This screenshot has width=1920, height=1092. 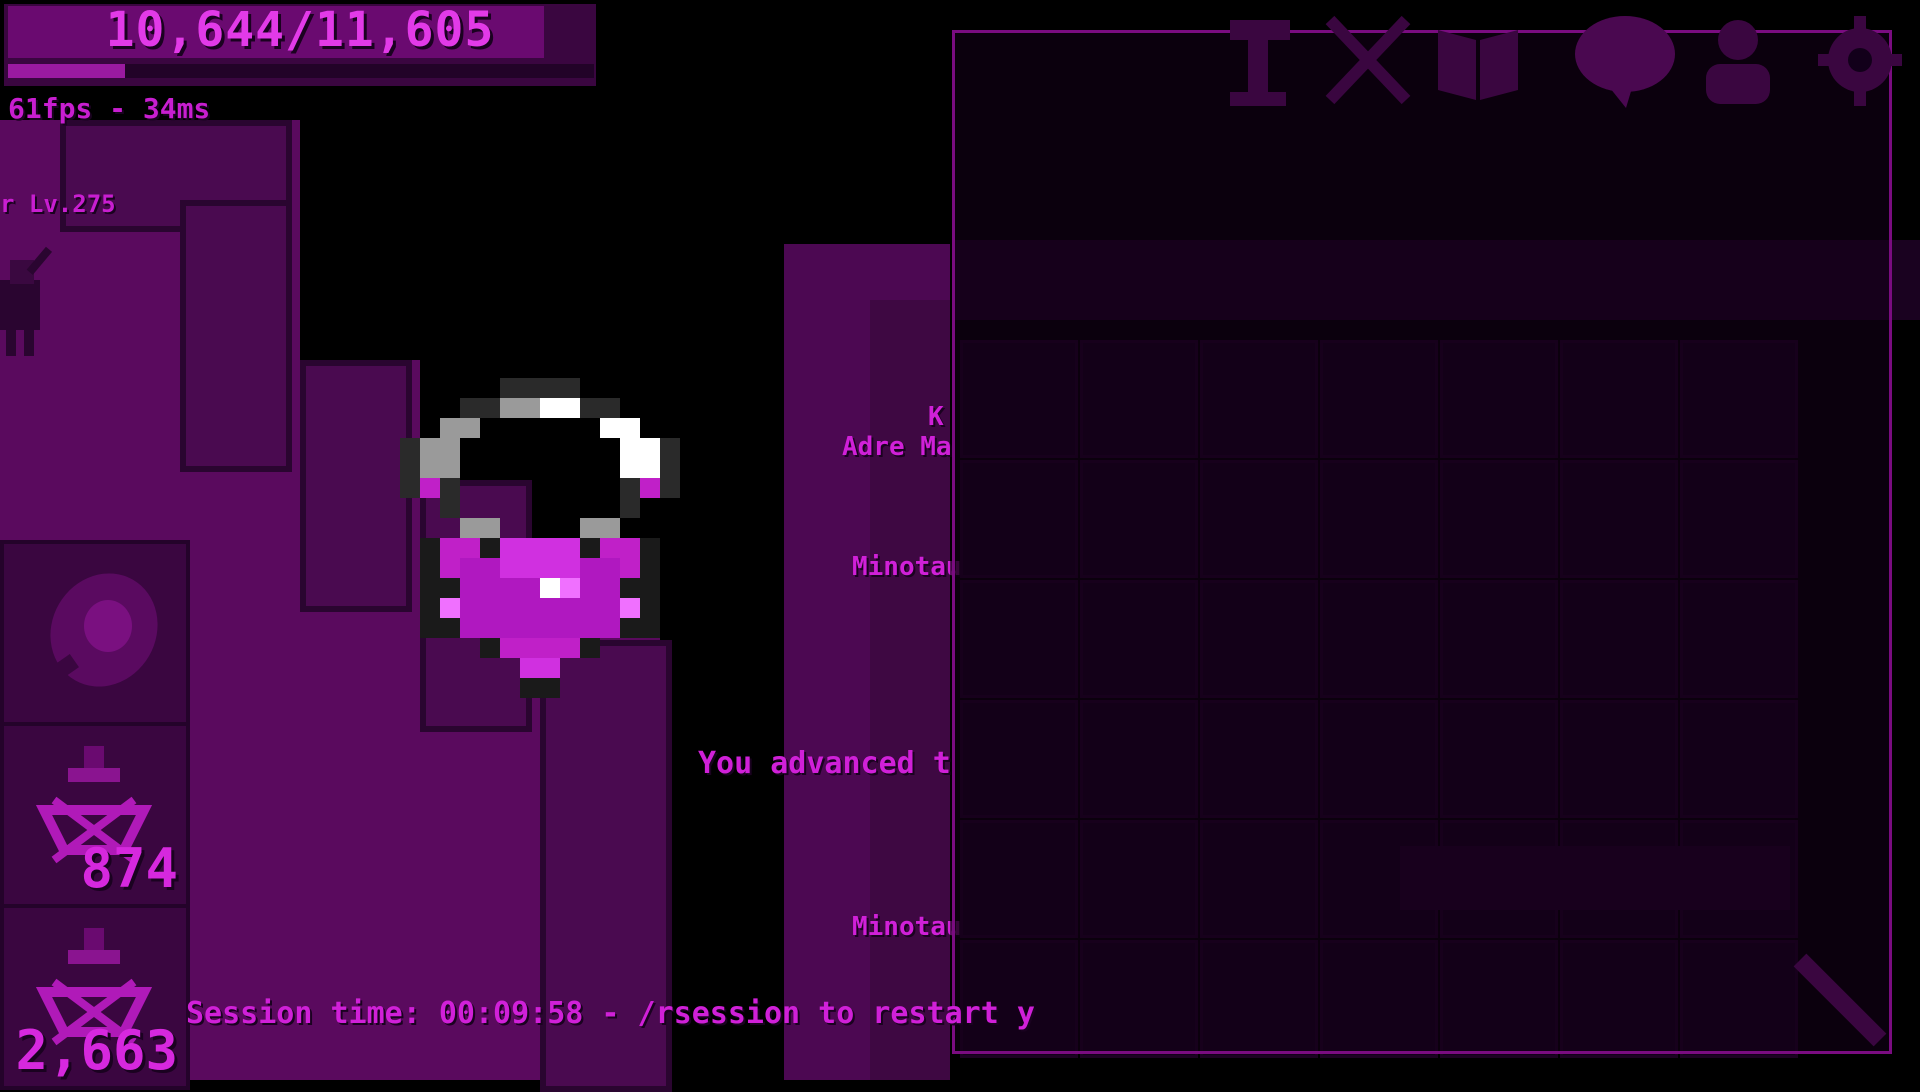 What do you see at coordinates (95, 997) in the screenshot?
I see `quick-slot-3: 2,663` at bounding box center [95, 997].